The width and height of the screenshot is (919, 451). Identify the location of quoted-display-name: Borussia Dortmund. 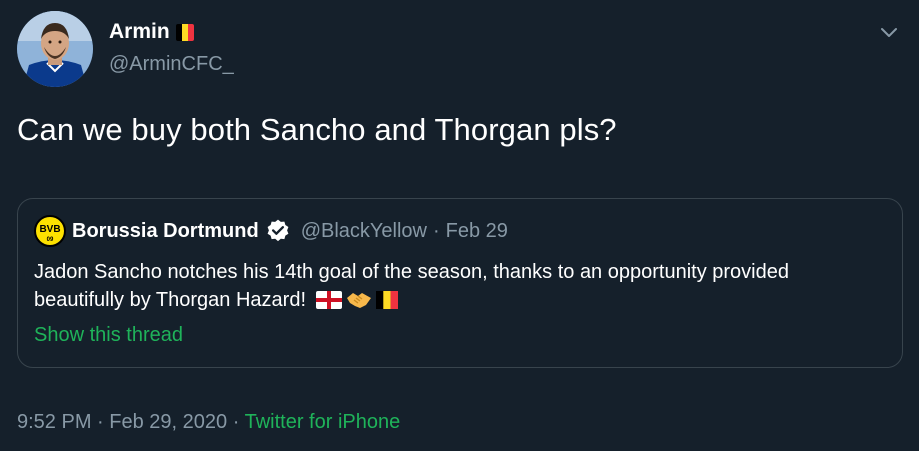
(165, 231).